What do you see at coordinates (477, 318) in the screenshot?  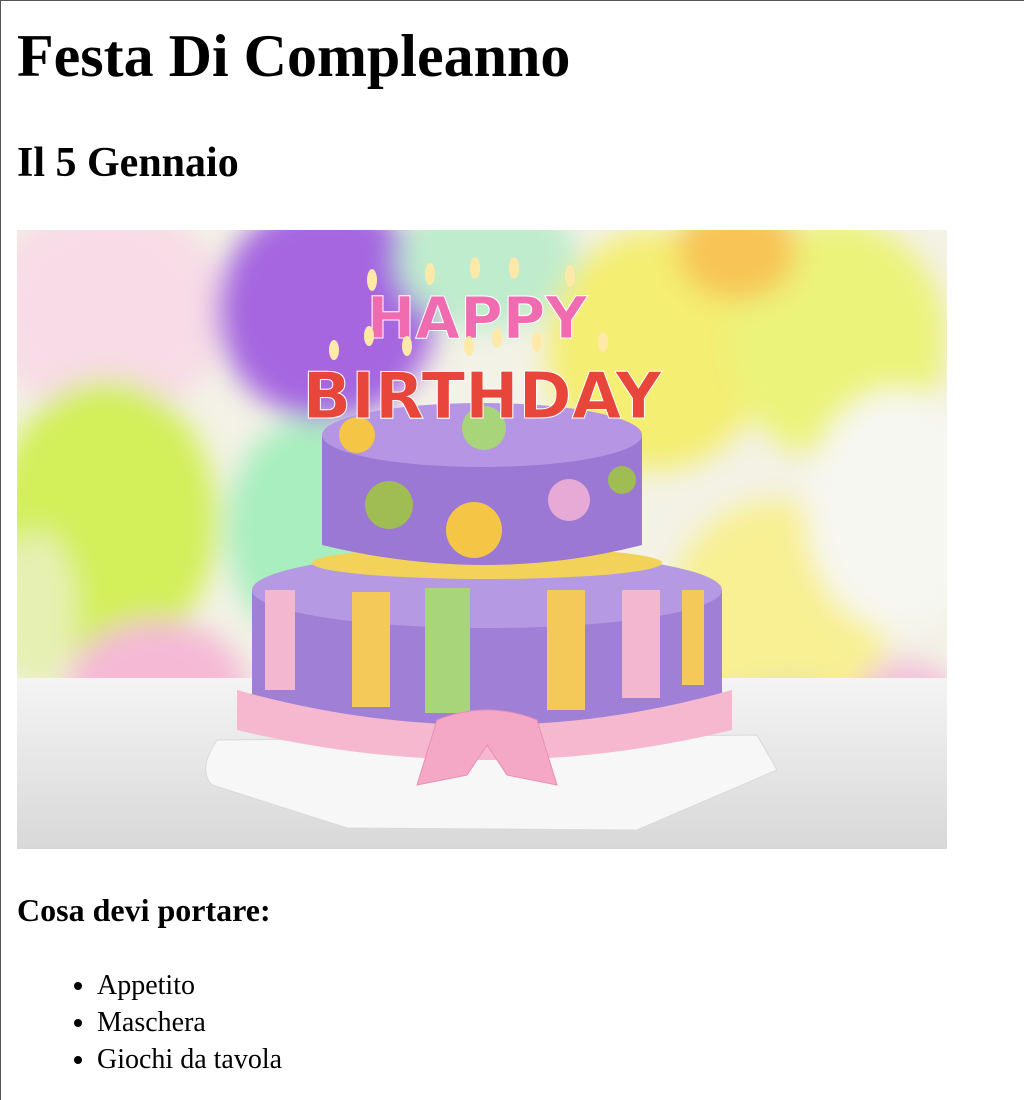 I see `candles-line1: HAPPY` at bounding box center [477, 318].